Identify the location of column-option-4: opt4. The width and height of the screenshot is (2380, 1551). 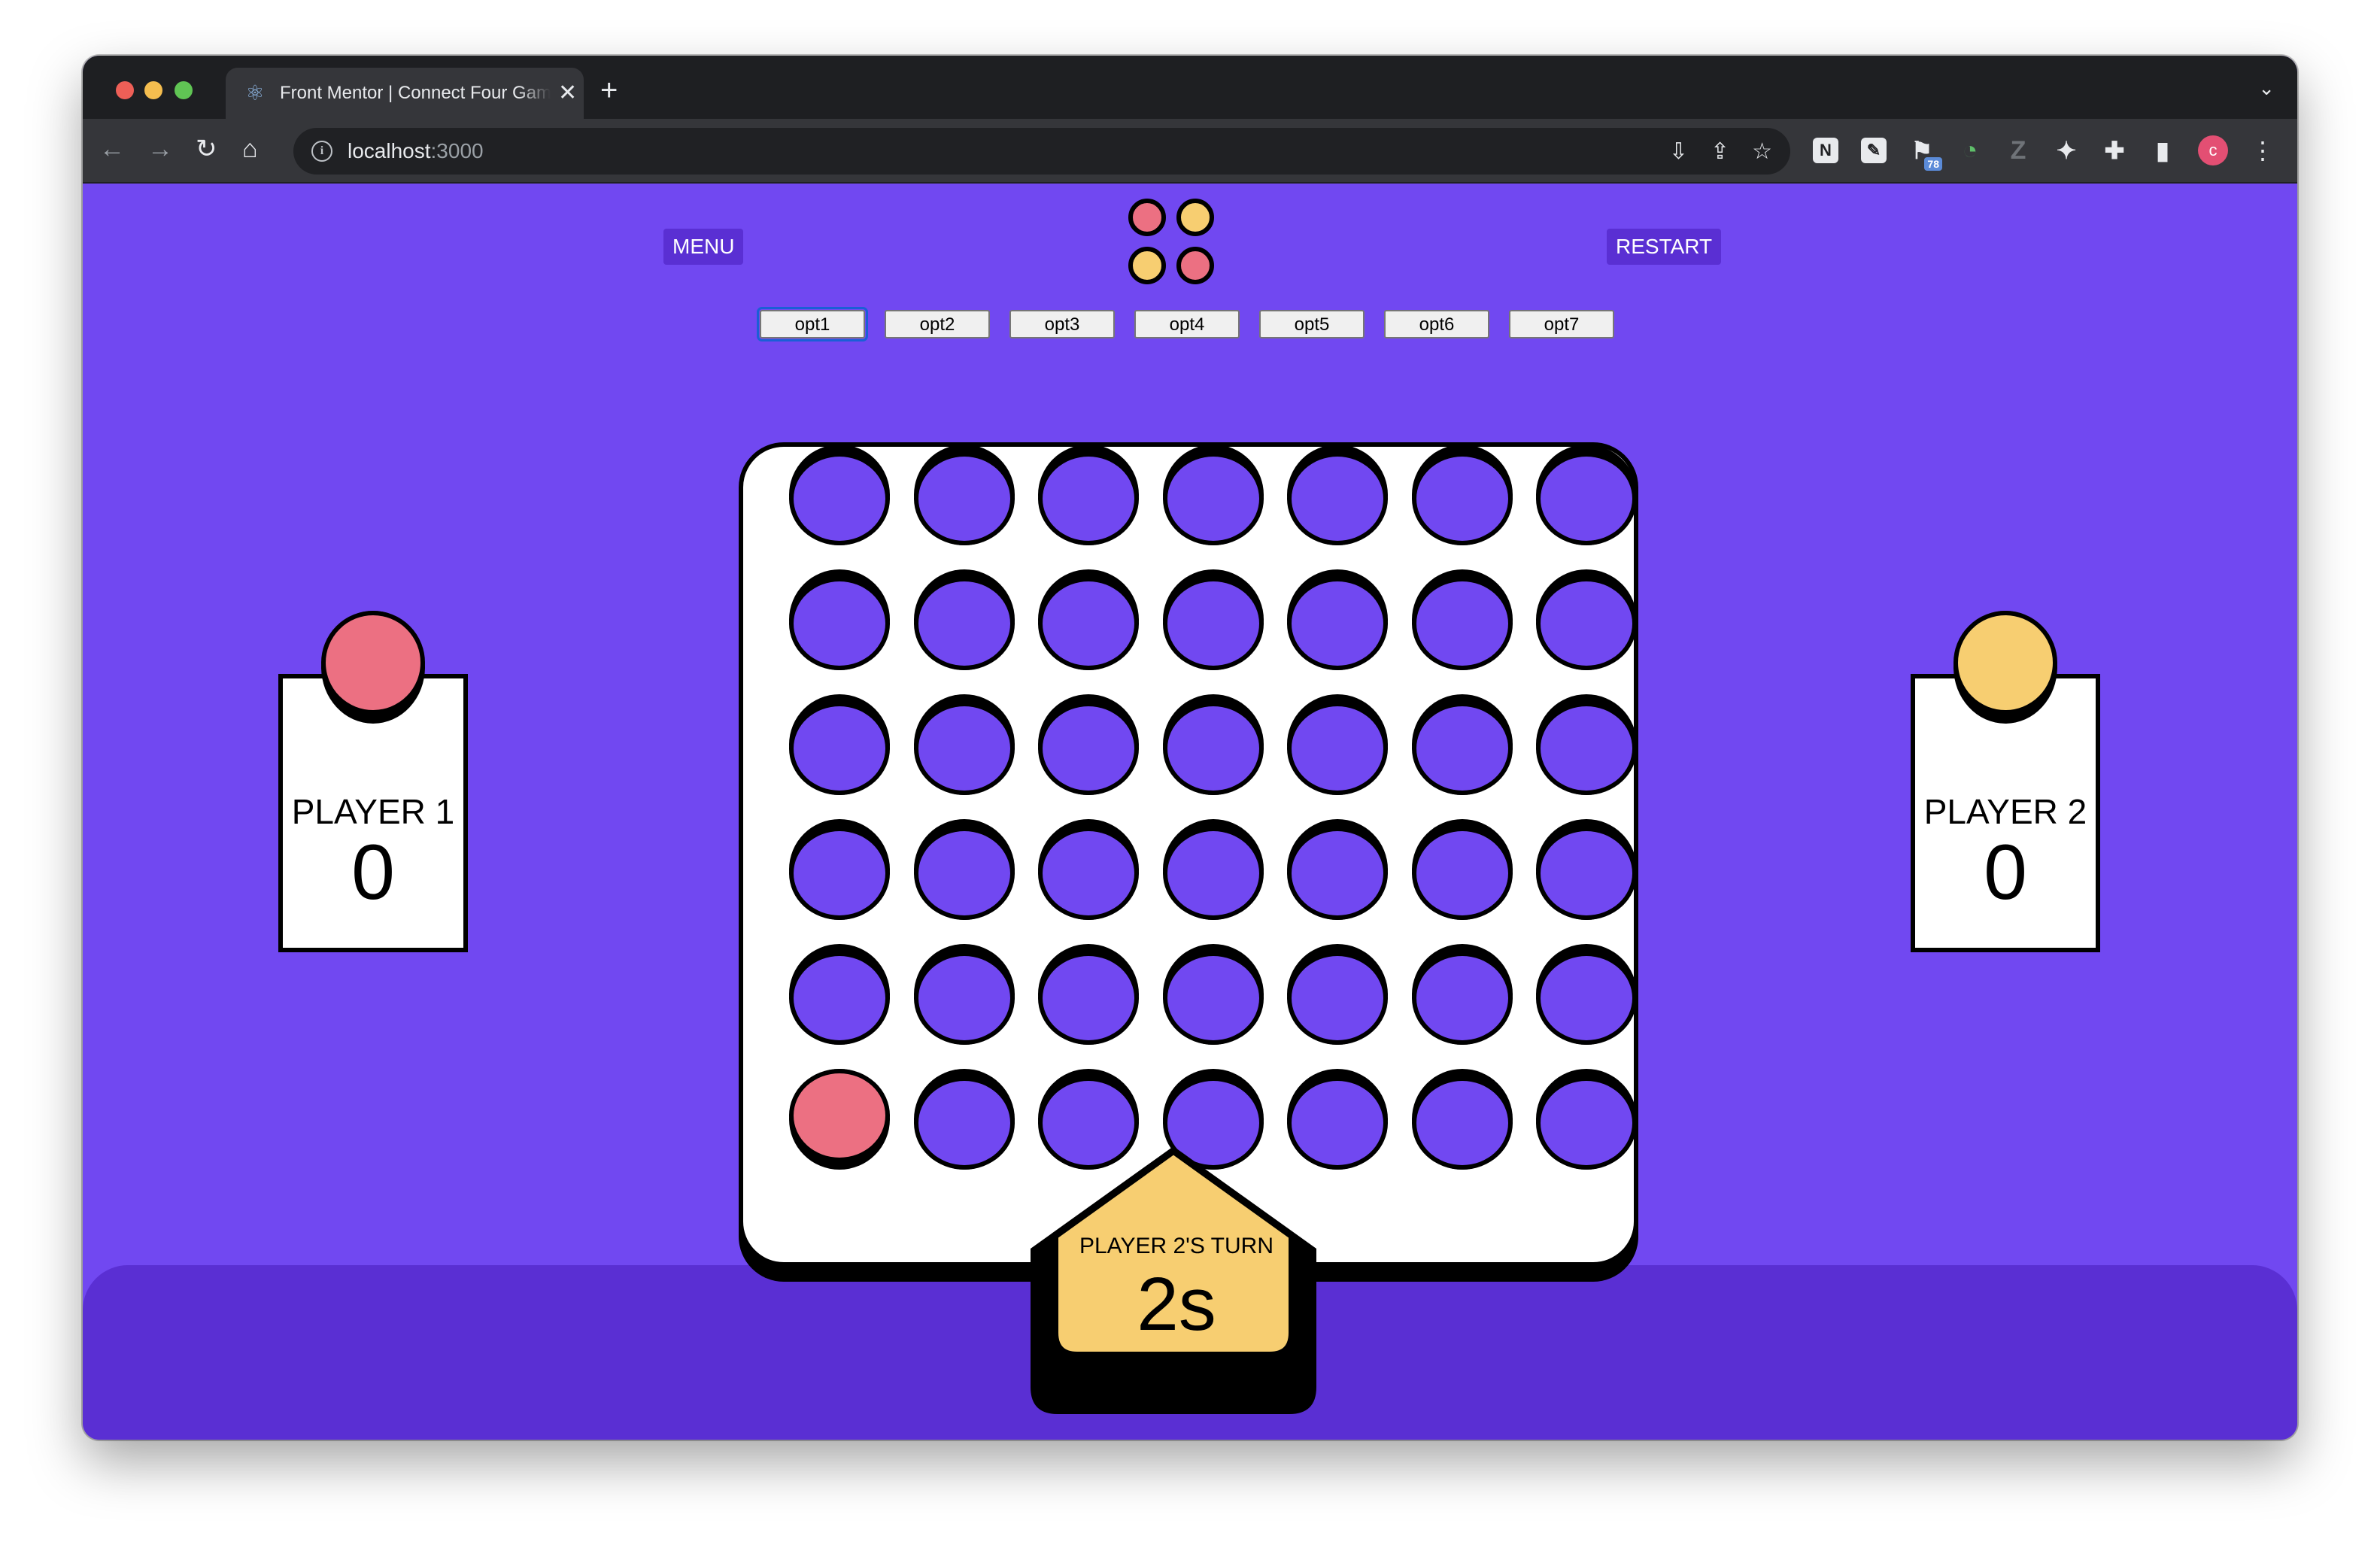
(1187, 324).